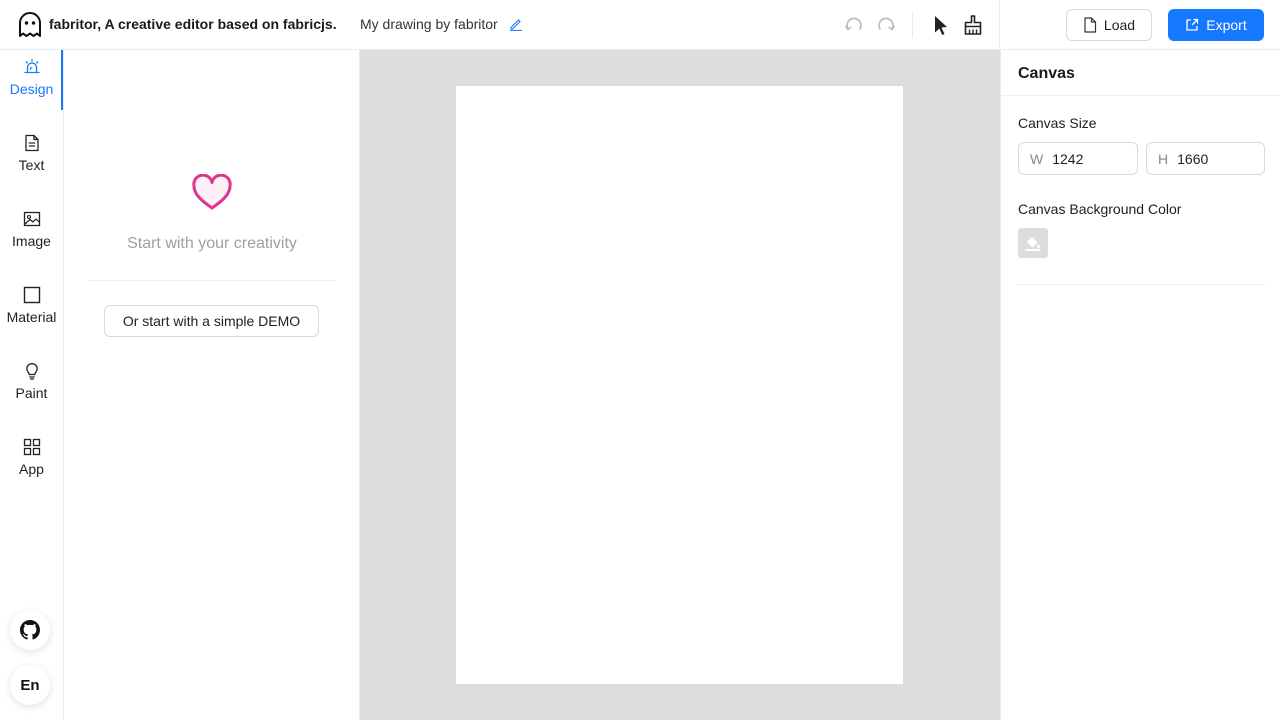 The width and height of the screenshot is (1280, 720). I want to click on paint-bucket-icon, so click(1033, 244).